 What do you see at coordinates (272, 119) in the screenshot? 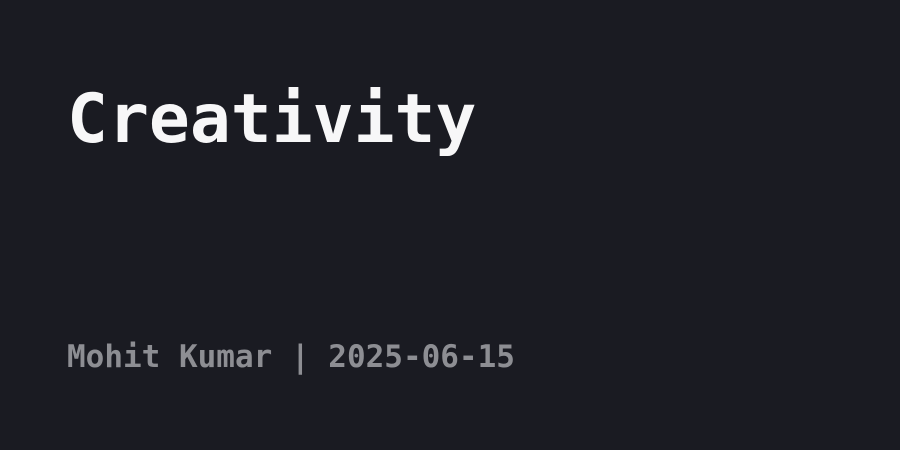
I see `post-title: Creativity` at bounding box center [272, 119].